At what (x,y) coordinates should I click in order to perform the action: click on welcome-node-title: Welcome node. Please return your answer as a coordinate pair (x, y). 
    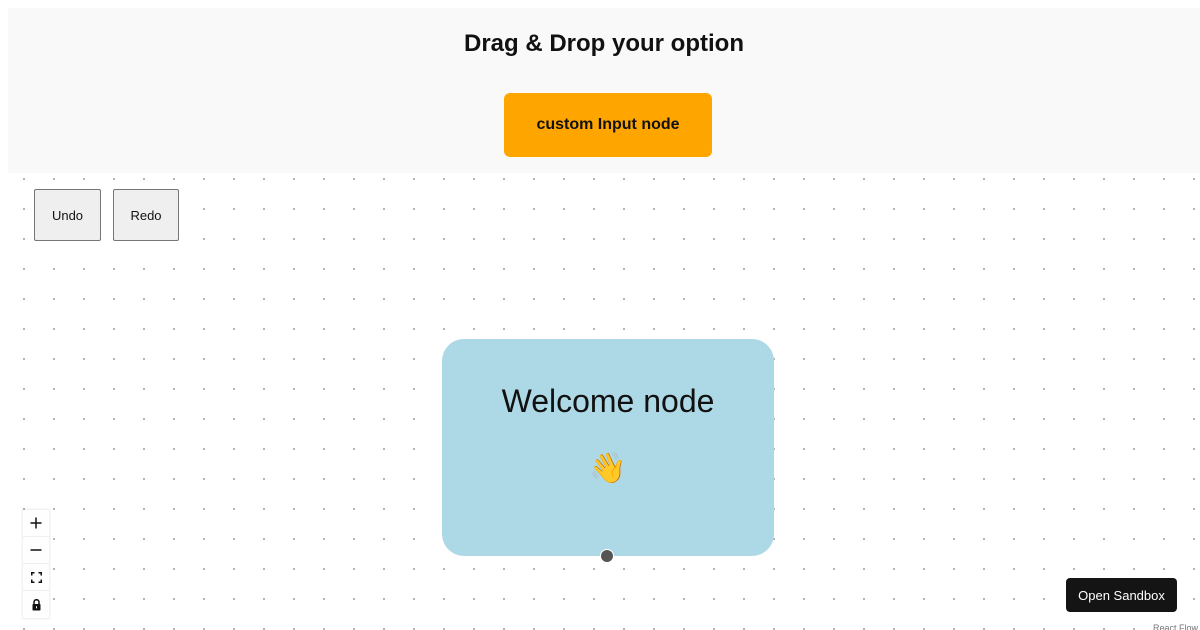
    Looking at the image, I should click on (608, 401).